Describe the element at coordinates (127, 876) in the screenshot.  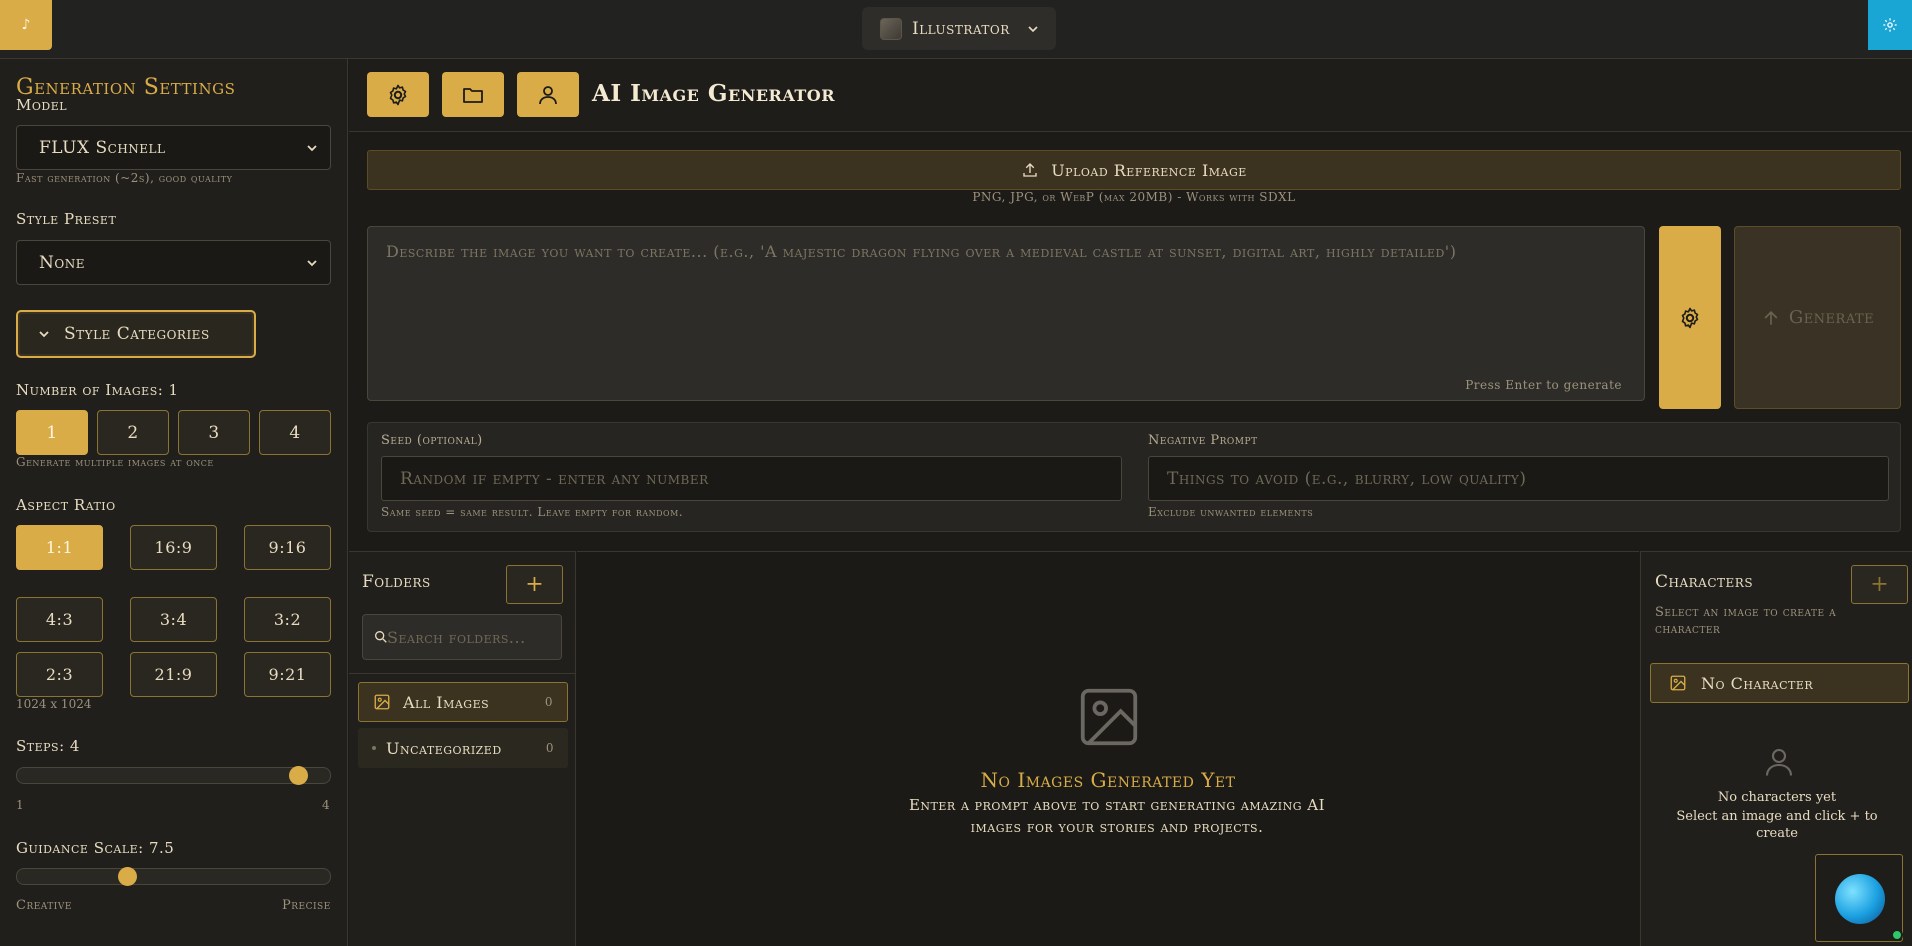
I see `guidance-slider-thumb` at that location.